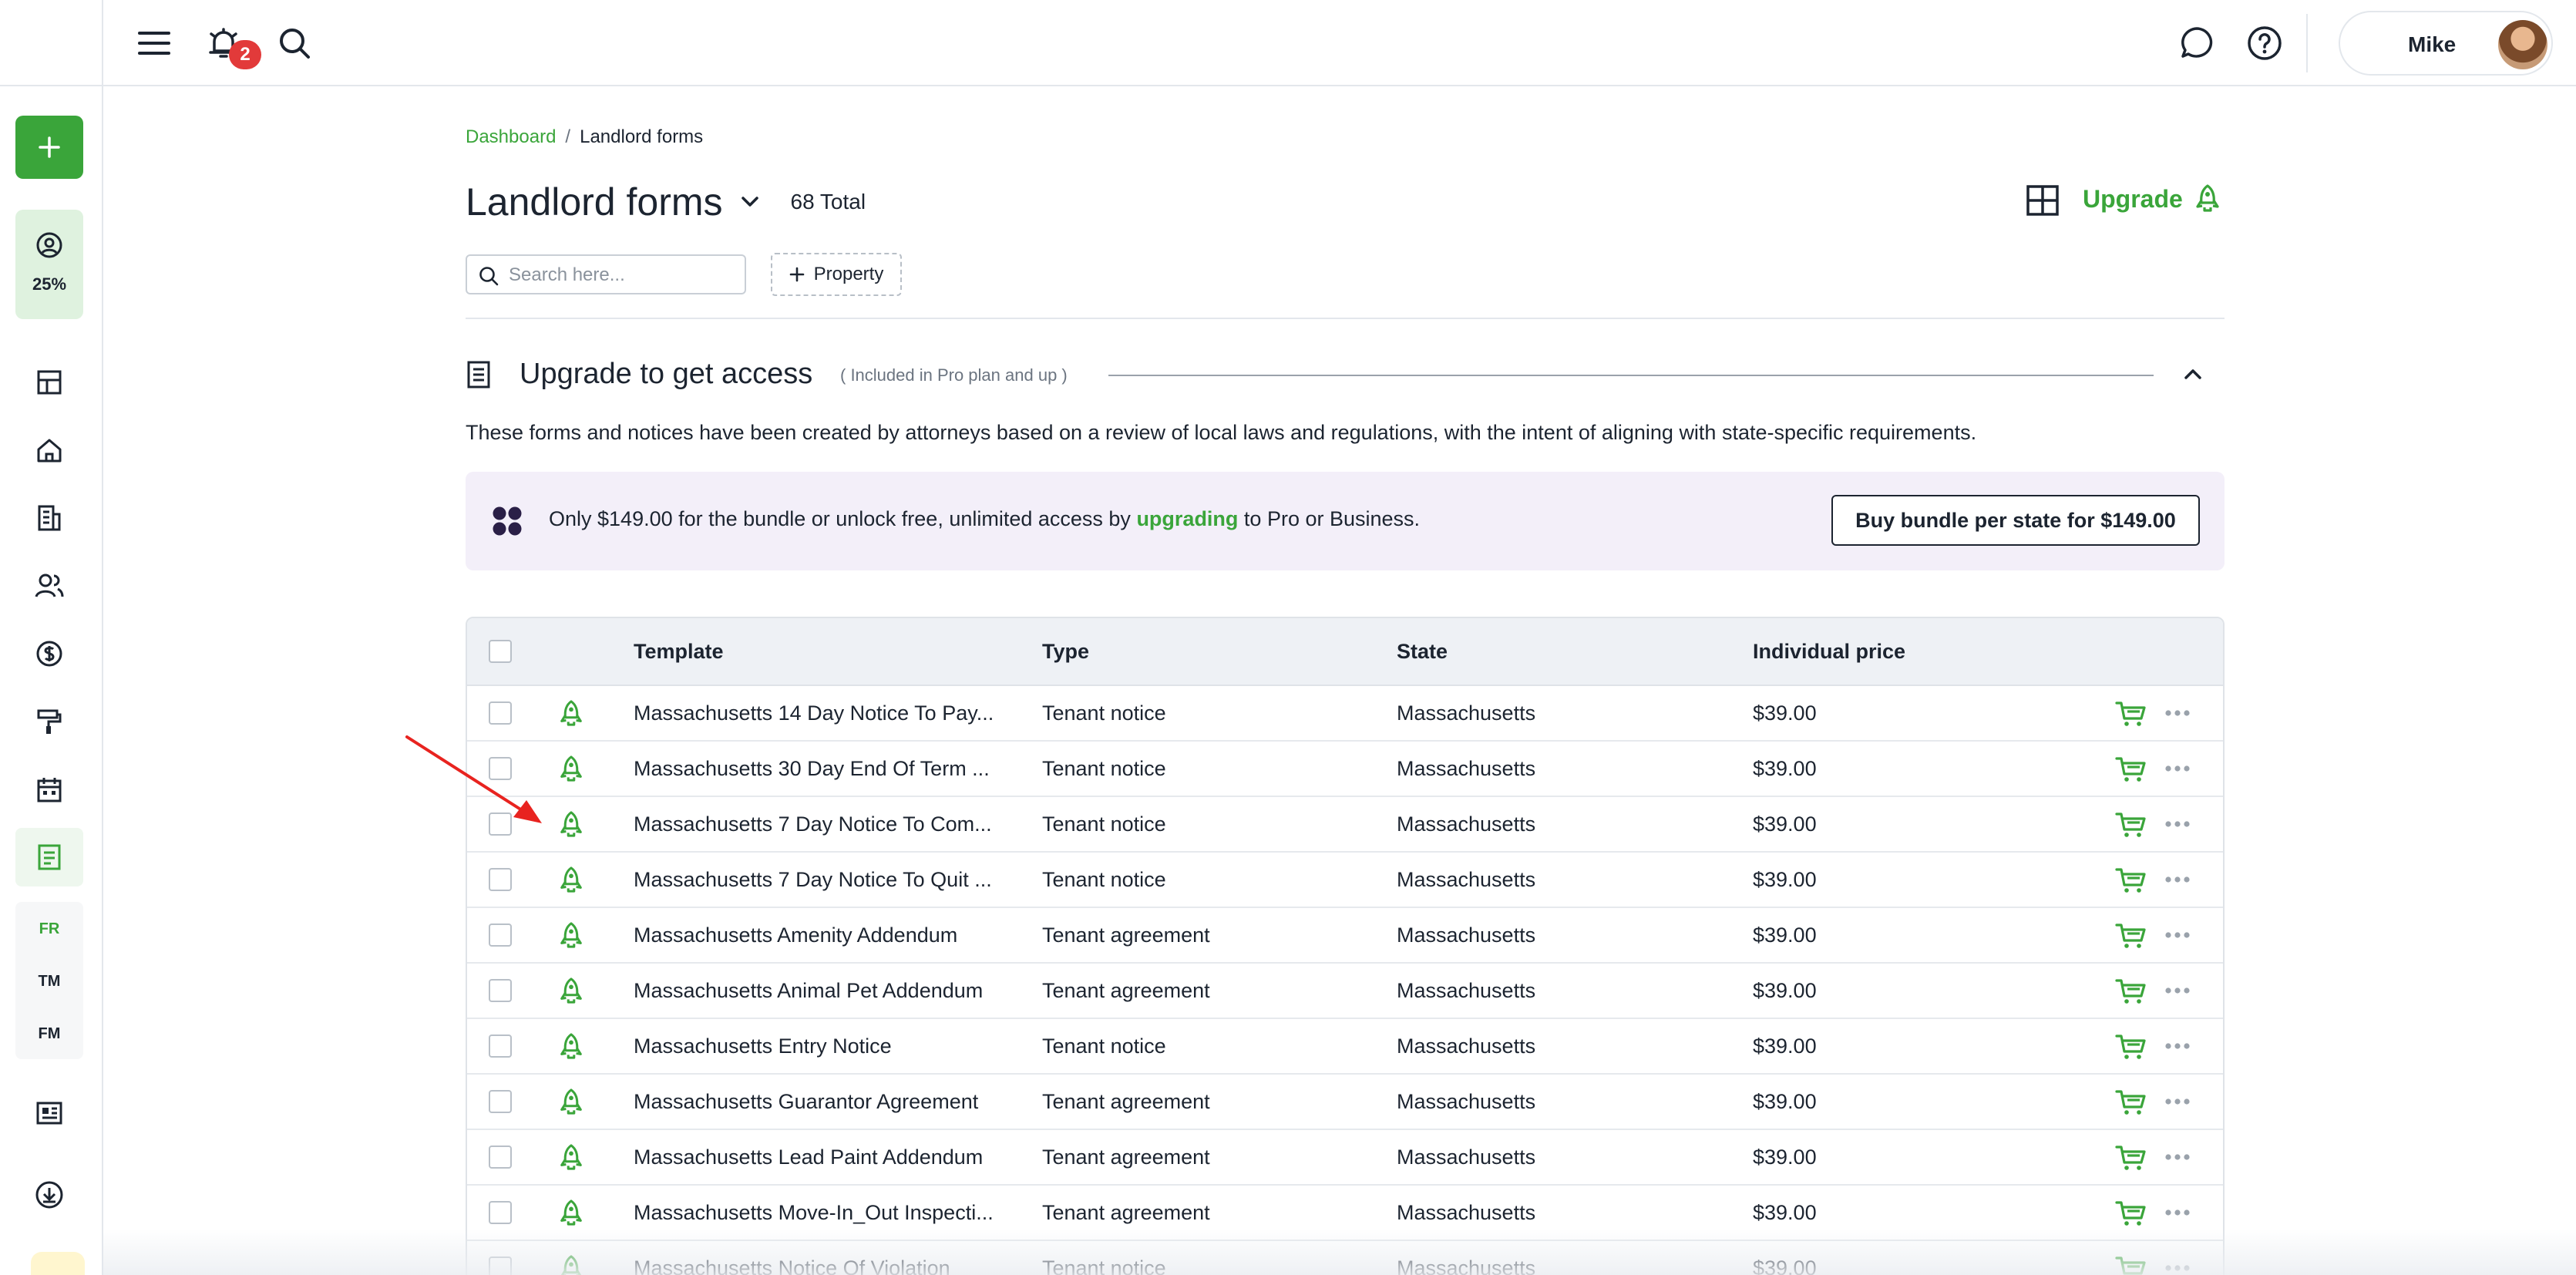 This screenshot has height=1275, width=2576. Describe the element at coordinates (58, 1264) in the screenshot. I see `sidebar-promo-chip` at that location.